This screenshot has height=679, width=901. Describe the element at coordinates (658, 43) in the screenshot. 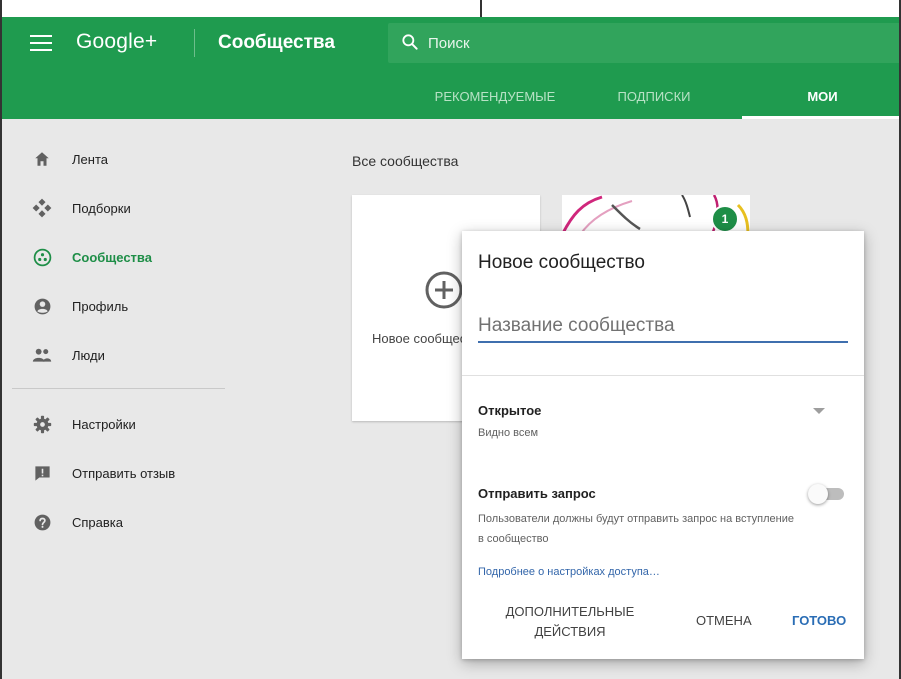

I see `search-input` at that location.